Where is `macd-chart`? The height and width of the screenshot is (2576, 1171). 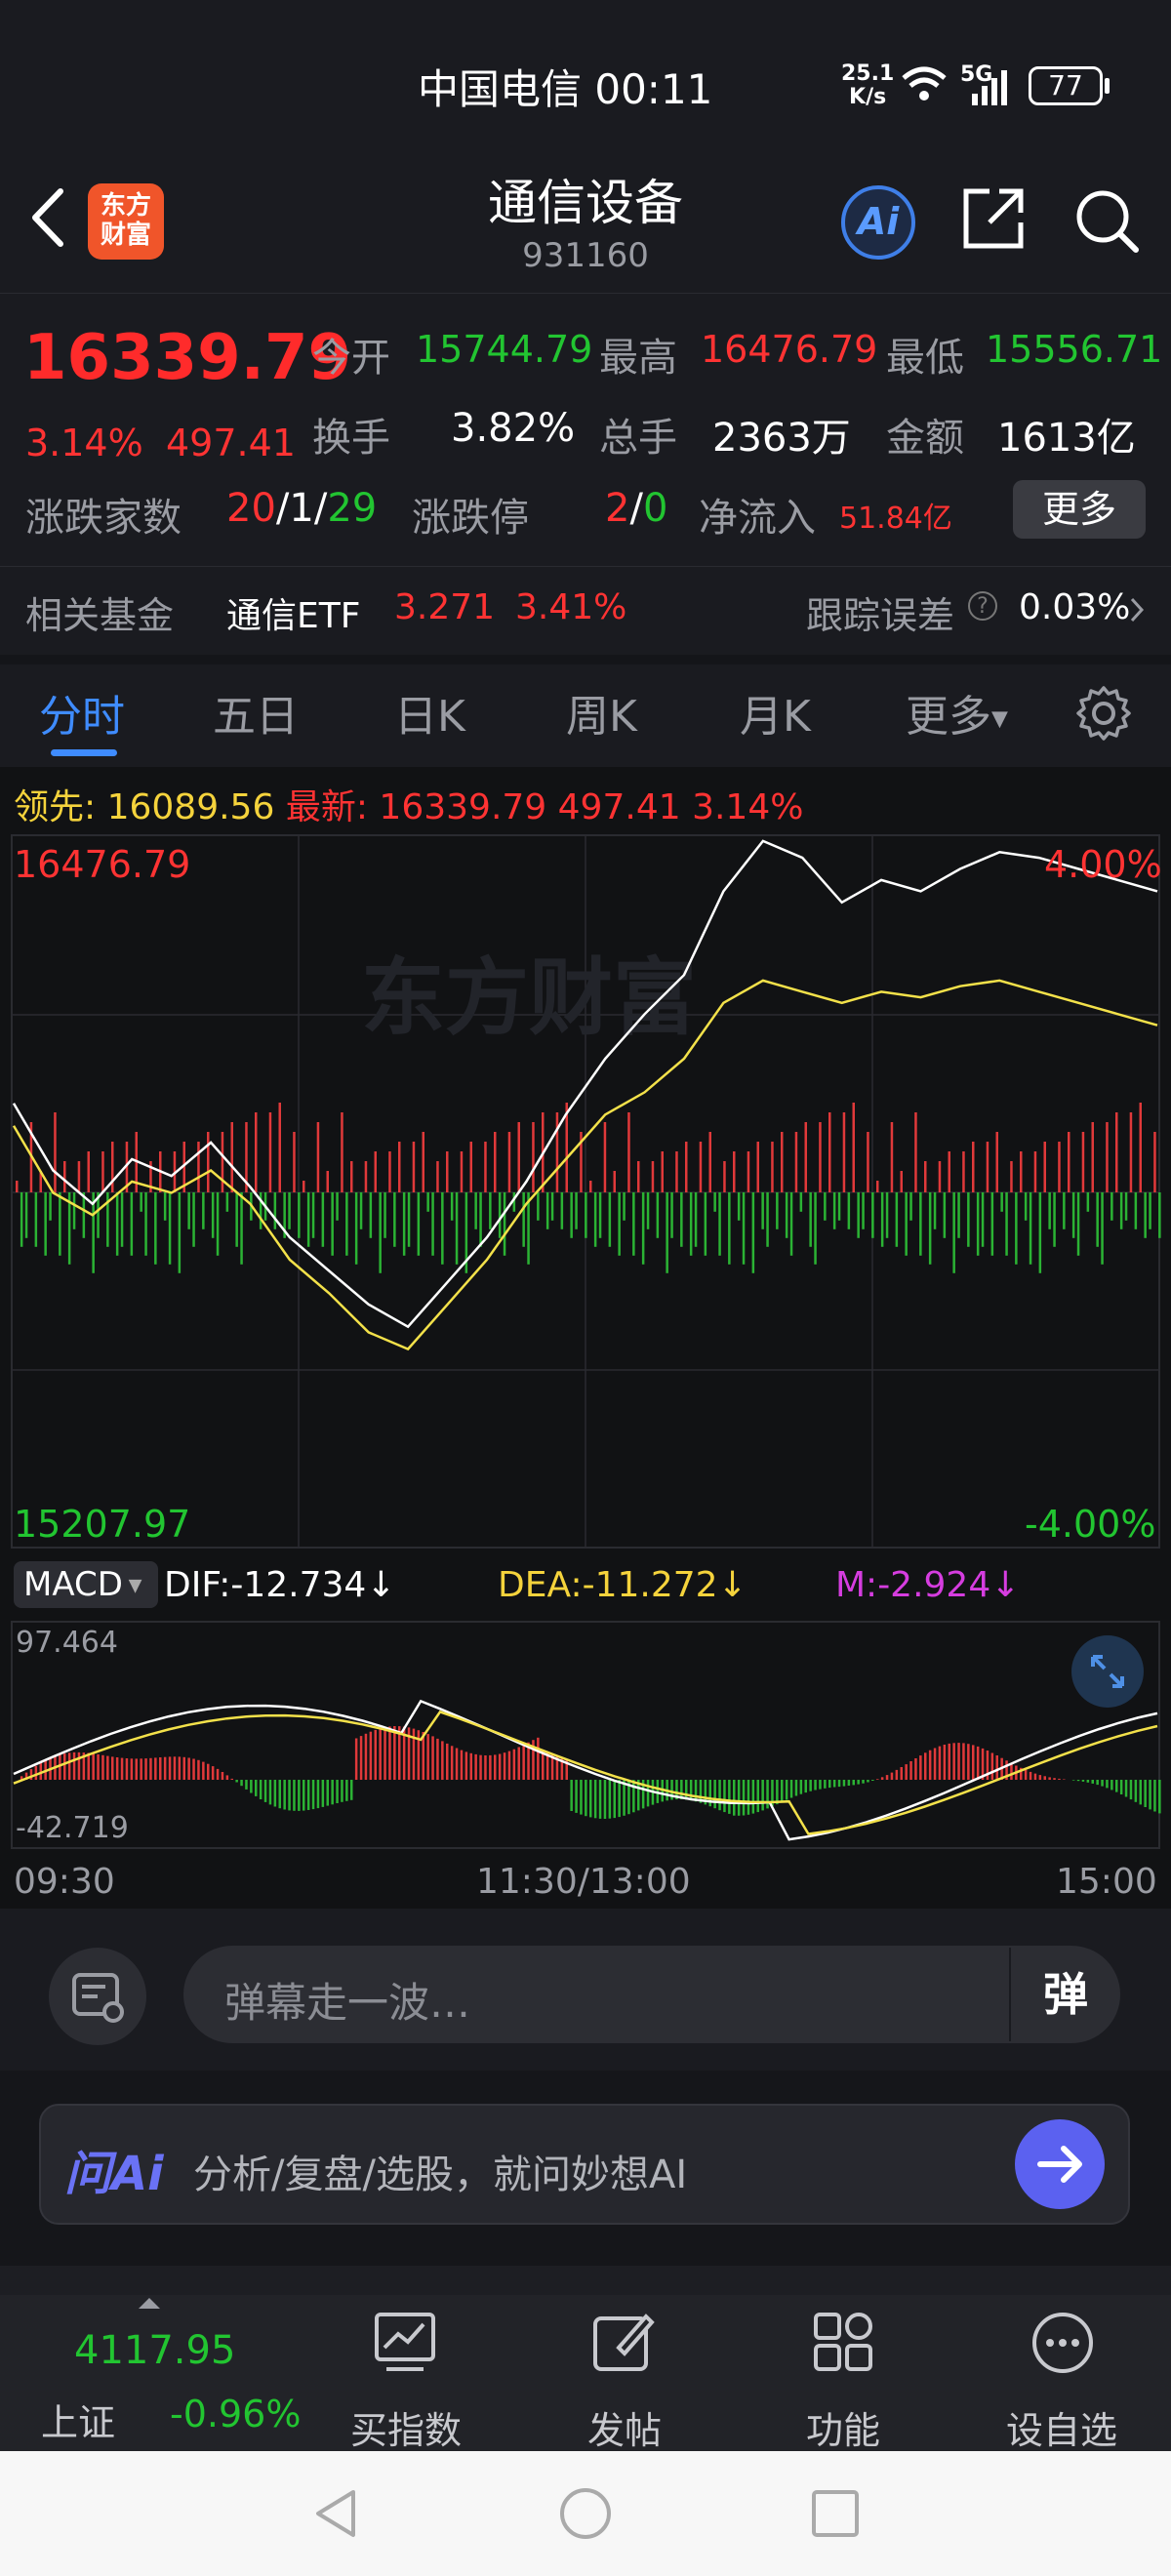
macd-chart is located at coordinates (585, 1735).